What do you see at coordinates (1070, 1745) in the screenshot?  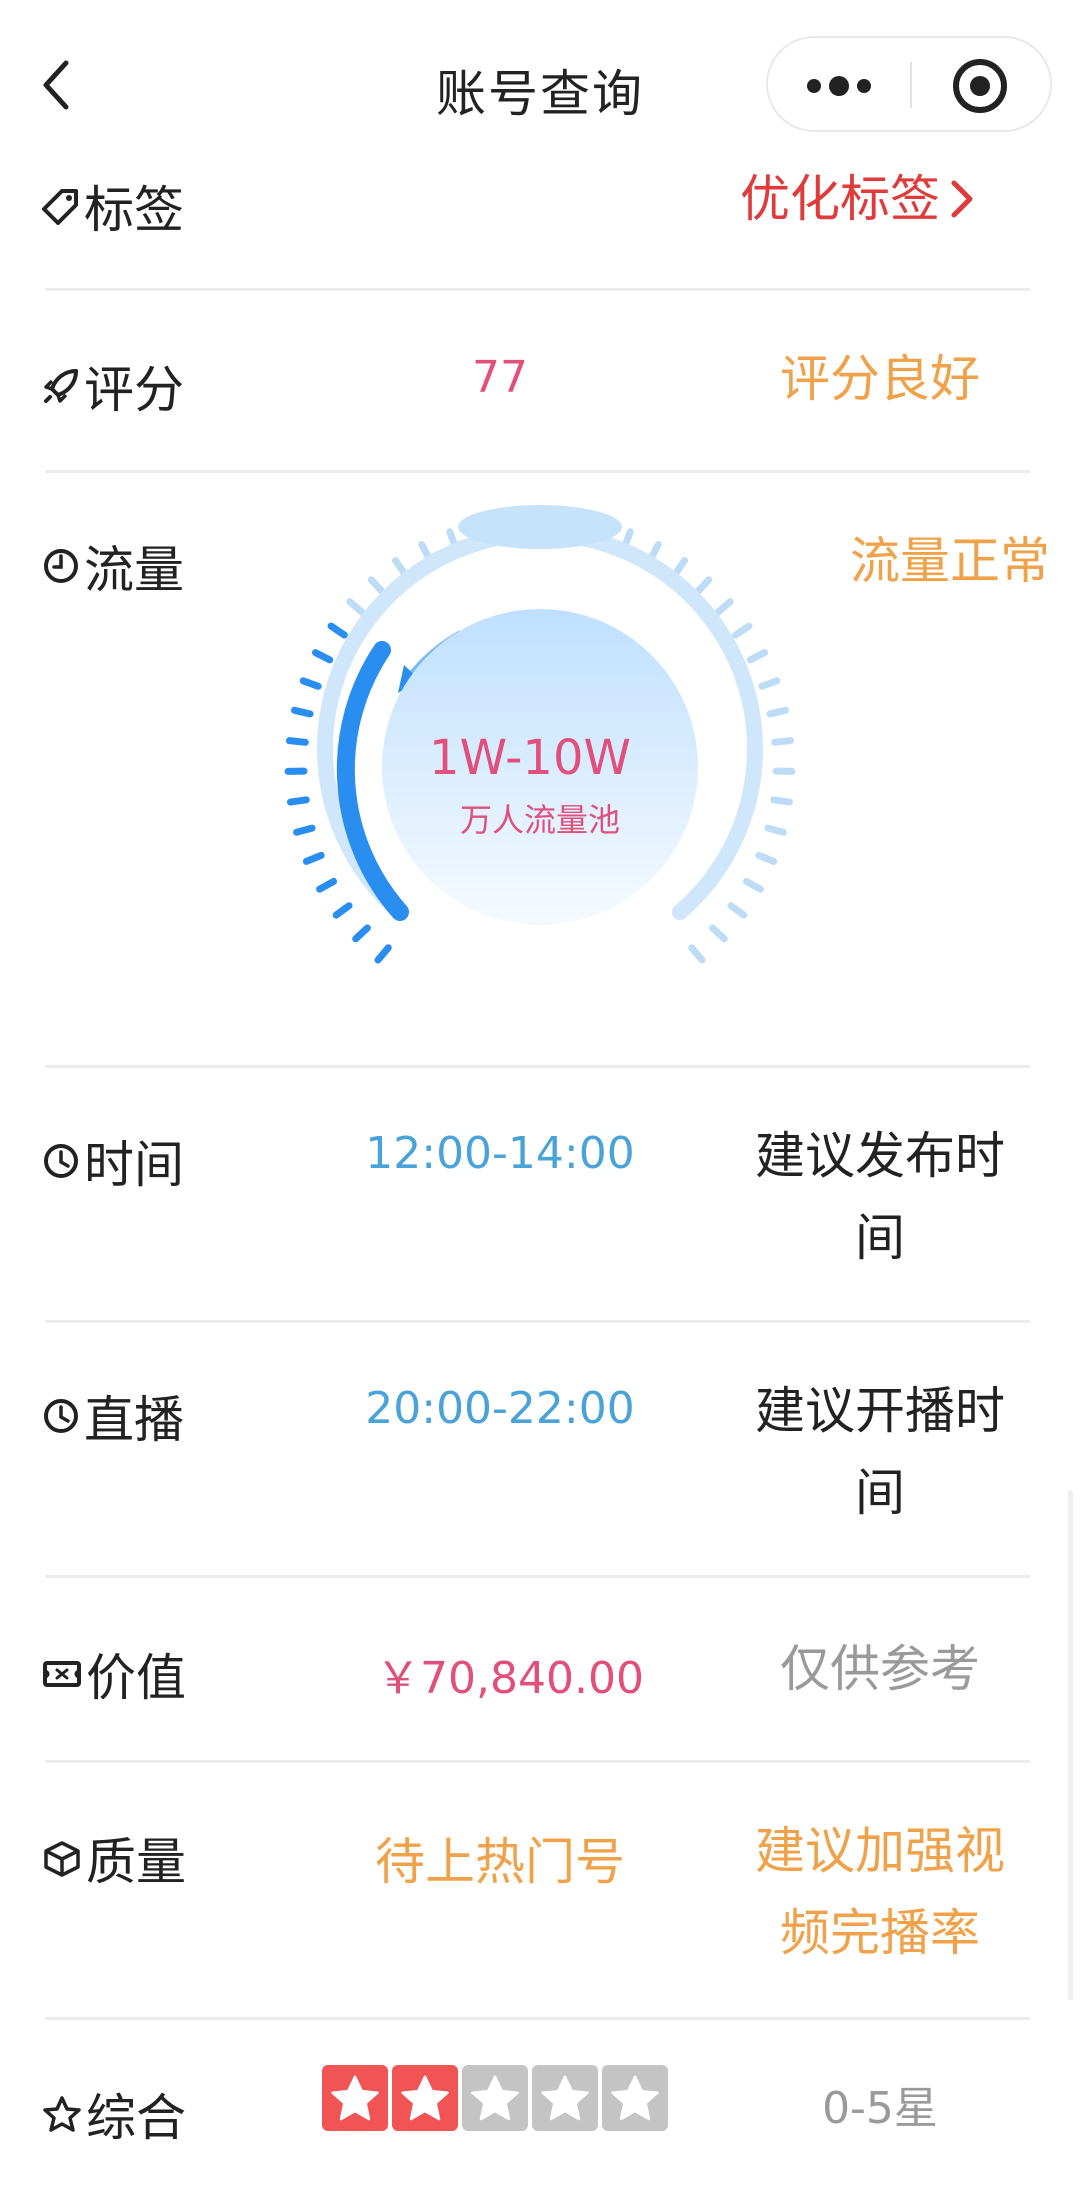 I see `scrollbar` at bounding box center [1070, 1745].